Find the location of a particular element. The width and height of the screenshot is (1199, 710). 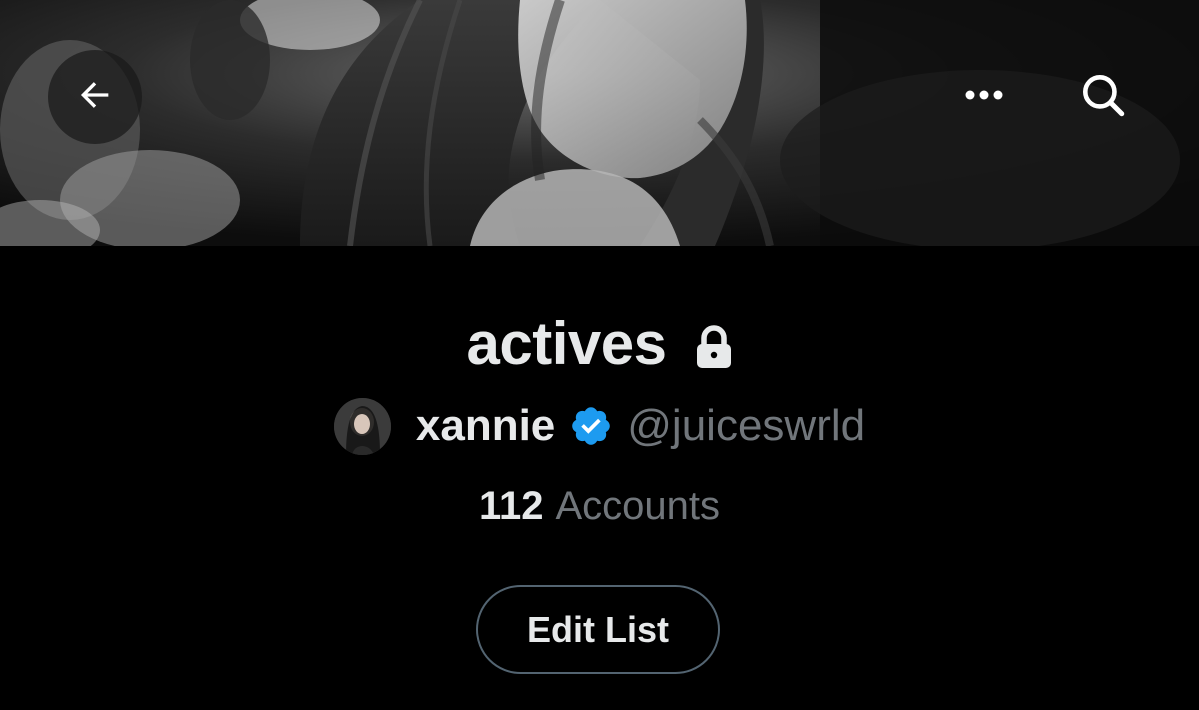

search-icon is located at coordinates (1103, 97).